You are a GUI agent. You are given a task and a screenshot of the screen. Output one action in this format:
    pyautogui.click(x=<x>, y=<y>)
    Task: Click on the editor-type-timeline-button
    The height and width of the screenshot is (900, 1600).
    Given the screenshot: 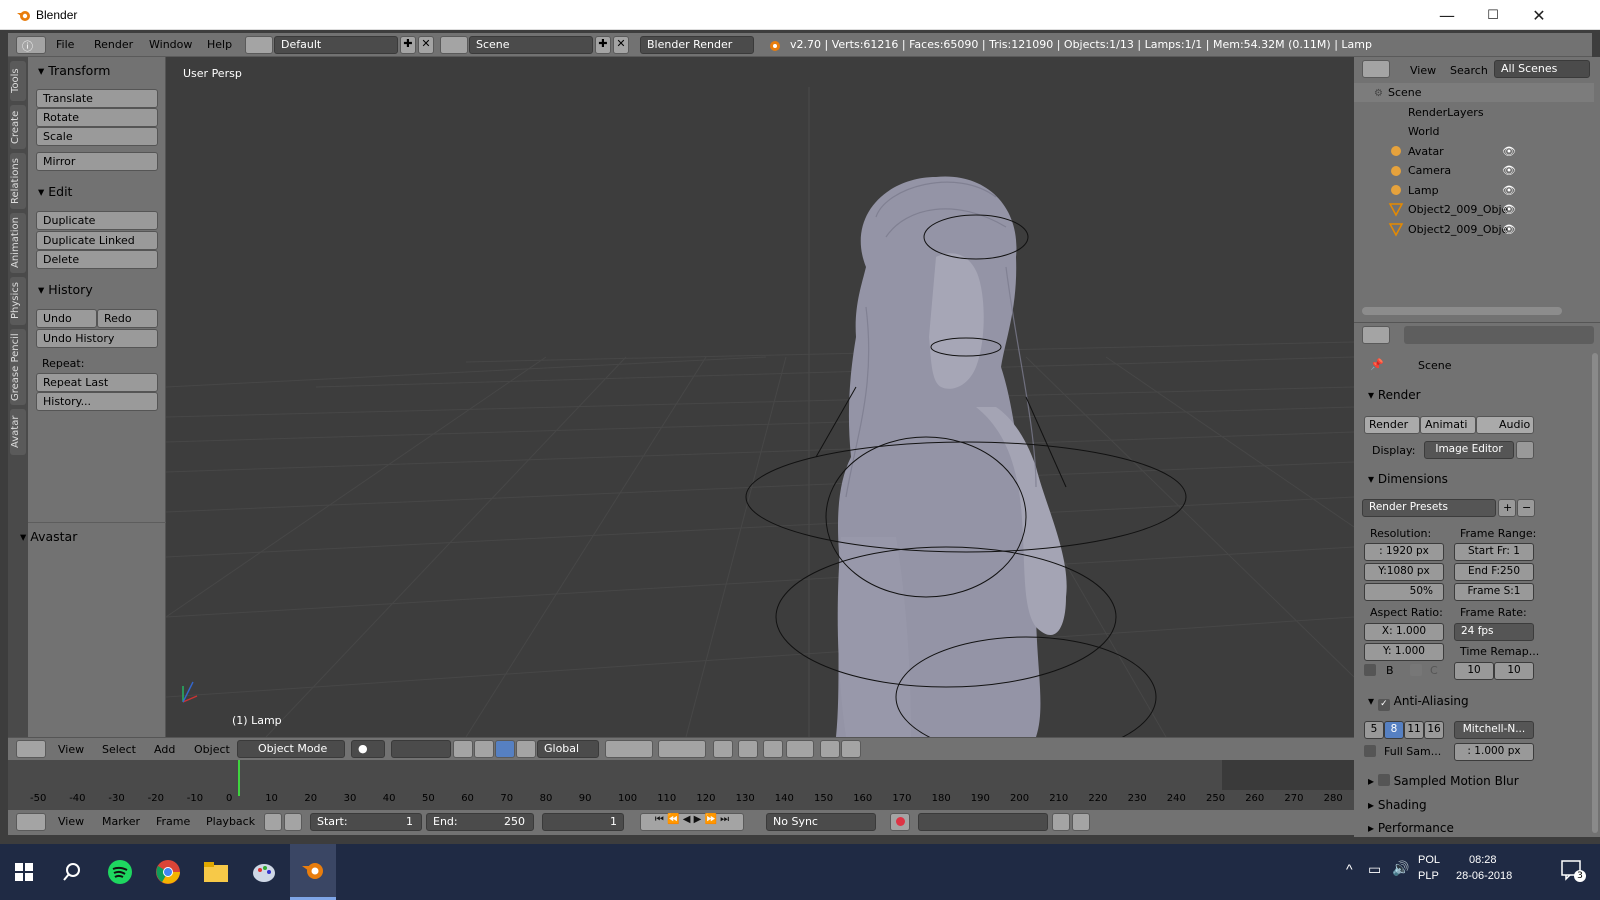 What is the action you would take?
    pyautogui.click(x=31, y=822)
    